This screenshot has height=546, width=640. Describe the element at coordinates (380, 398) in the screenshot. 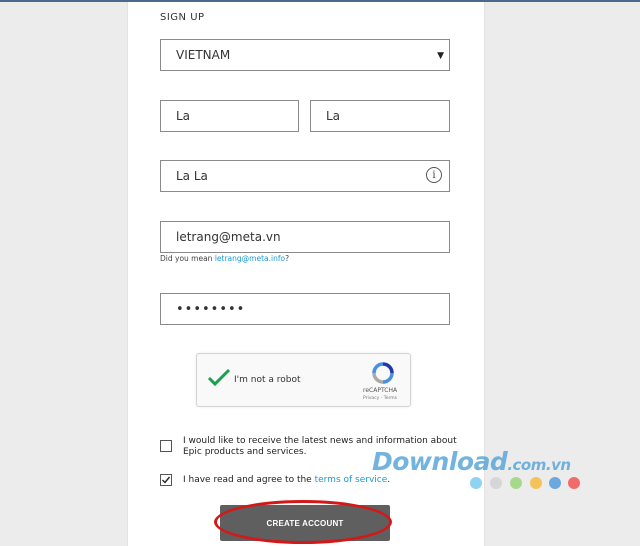

I see `recaptcha-links: Privacy - Terms` at that location.